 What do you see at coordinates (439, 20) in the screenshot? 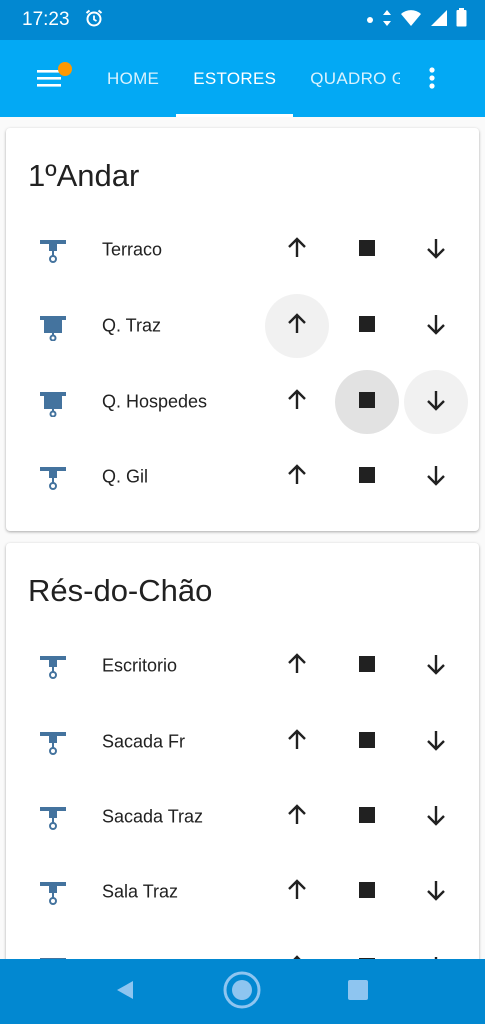
I see `signal-icon` at bounding box center [439, 20].